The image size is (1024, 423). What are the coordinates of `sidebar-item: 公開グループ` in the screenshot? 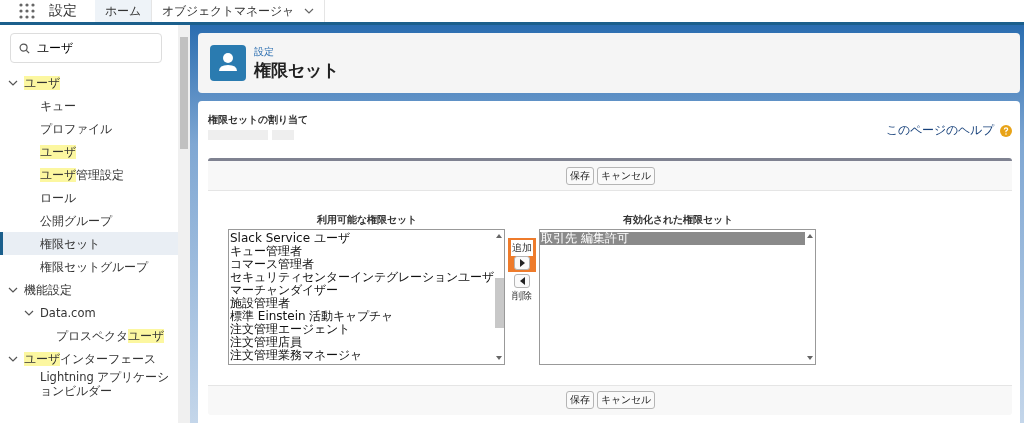 It's located at (89, 220).